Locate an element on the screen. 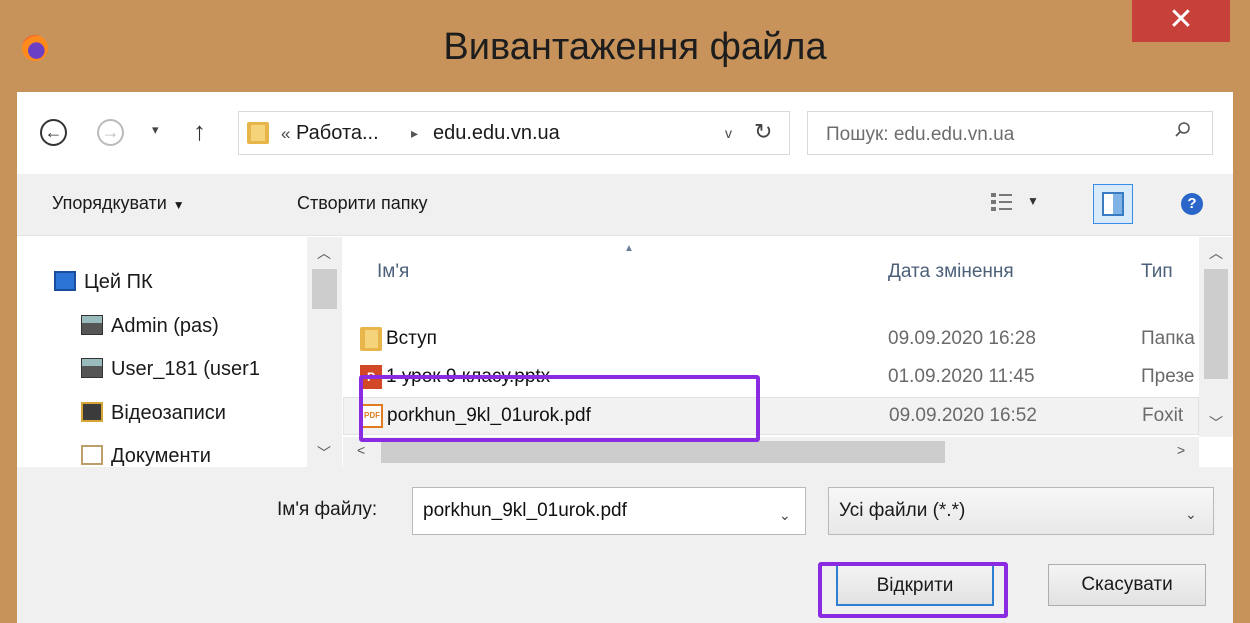  nav-item-admin: Admin (pas) is located at coordinates (150, 326).